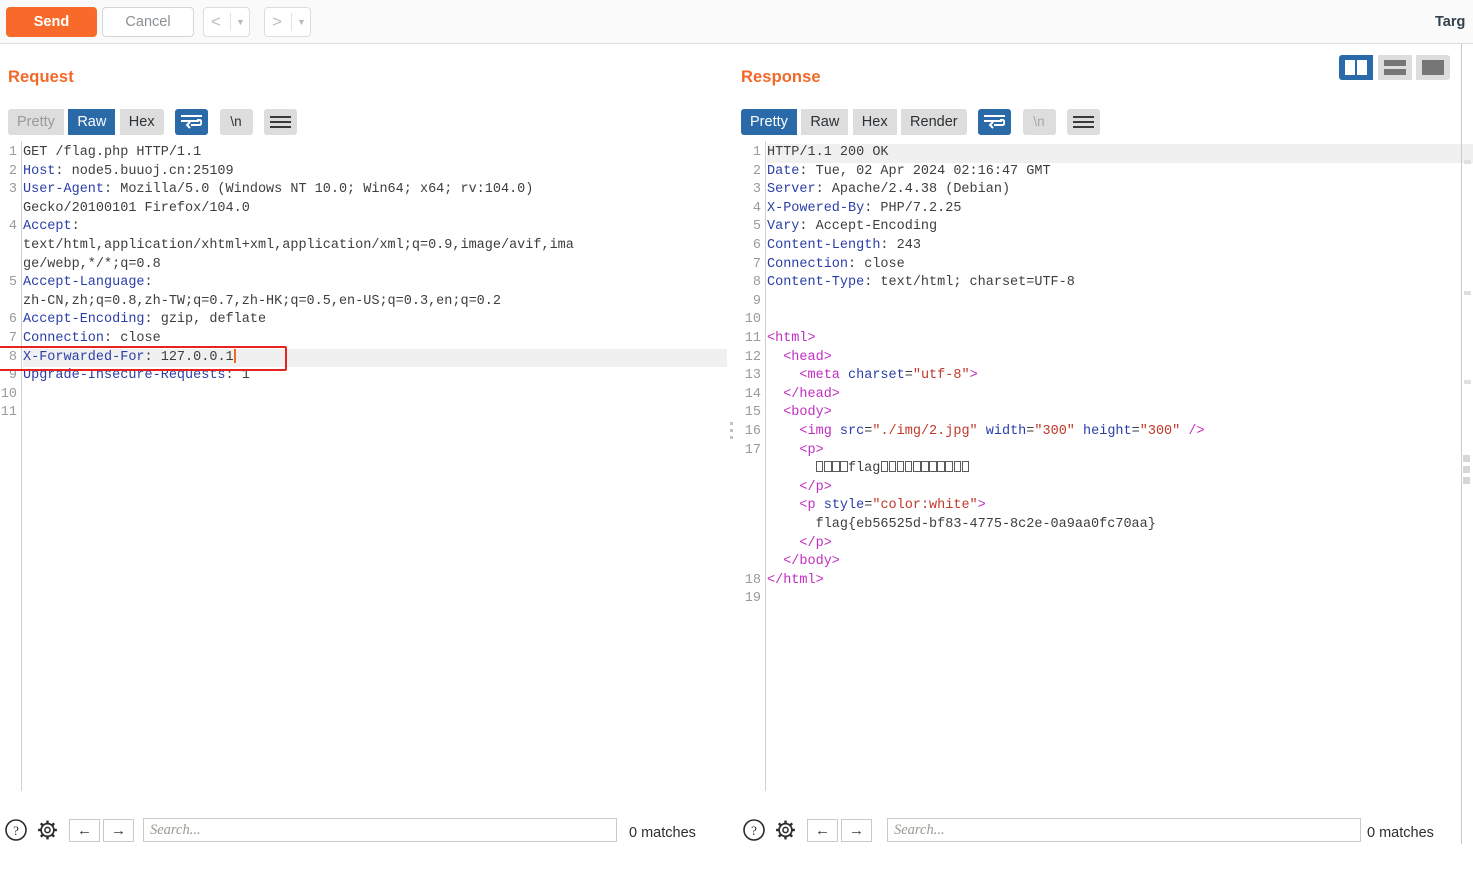 Image resolution: width=1473 pixels, height=871 pixels. Describe the element at coordinates (226, 22) in the screenshot. I see `previous-request-button: < ▼` at that location.